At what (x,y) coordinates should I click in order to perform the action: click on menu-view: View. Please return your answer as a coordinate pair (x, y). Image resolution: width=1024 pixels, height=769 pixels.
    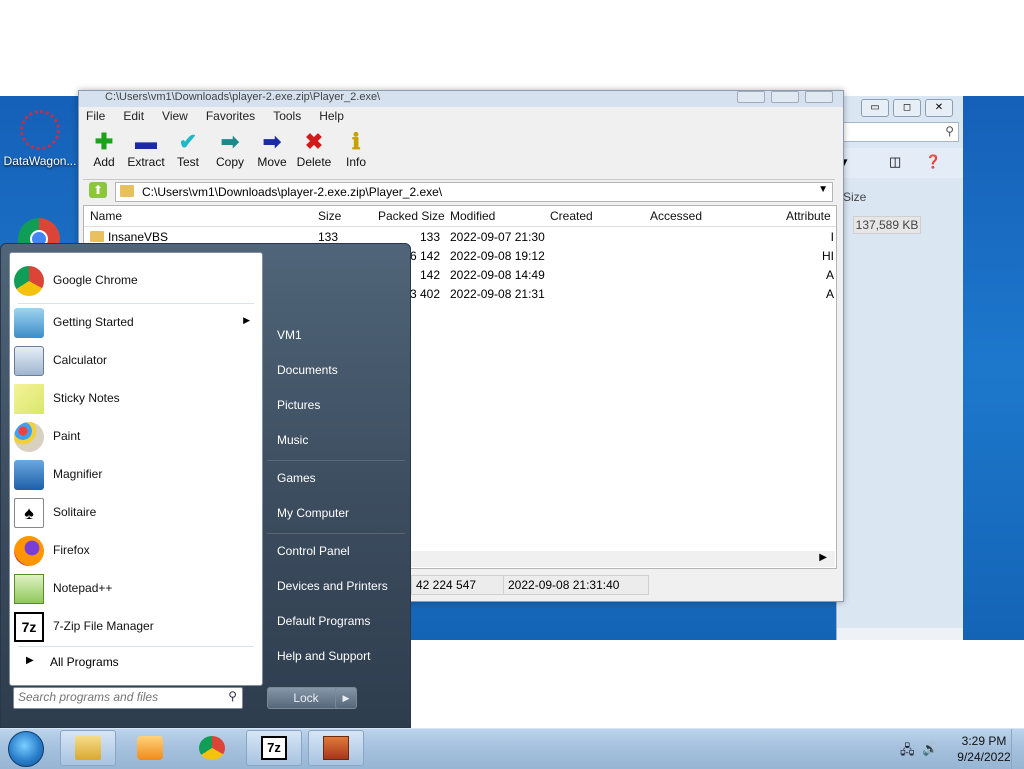
    Looking at the image, I should click on (175, 117).